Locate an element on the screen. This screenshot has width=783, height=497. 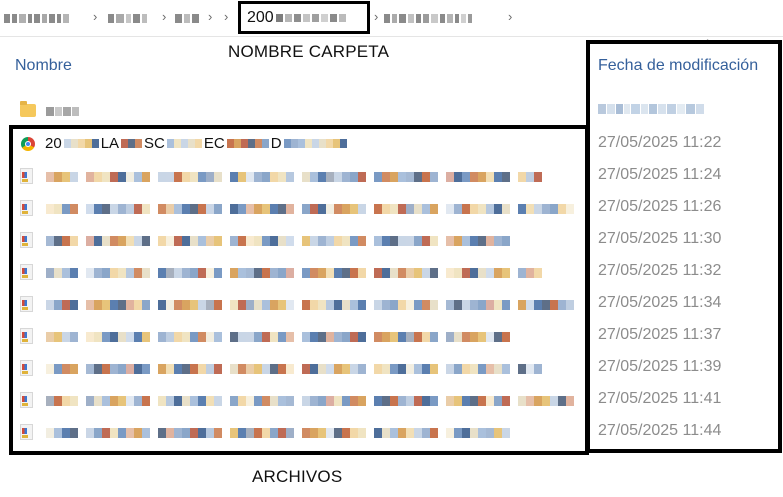
file-modified-date: 27/05/2025 11:24 is located at coordinates (660, 174).